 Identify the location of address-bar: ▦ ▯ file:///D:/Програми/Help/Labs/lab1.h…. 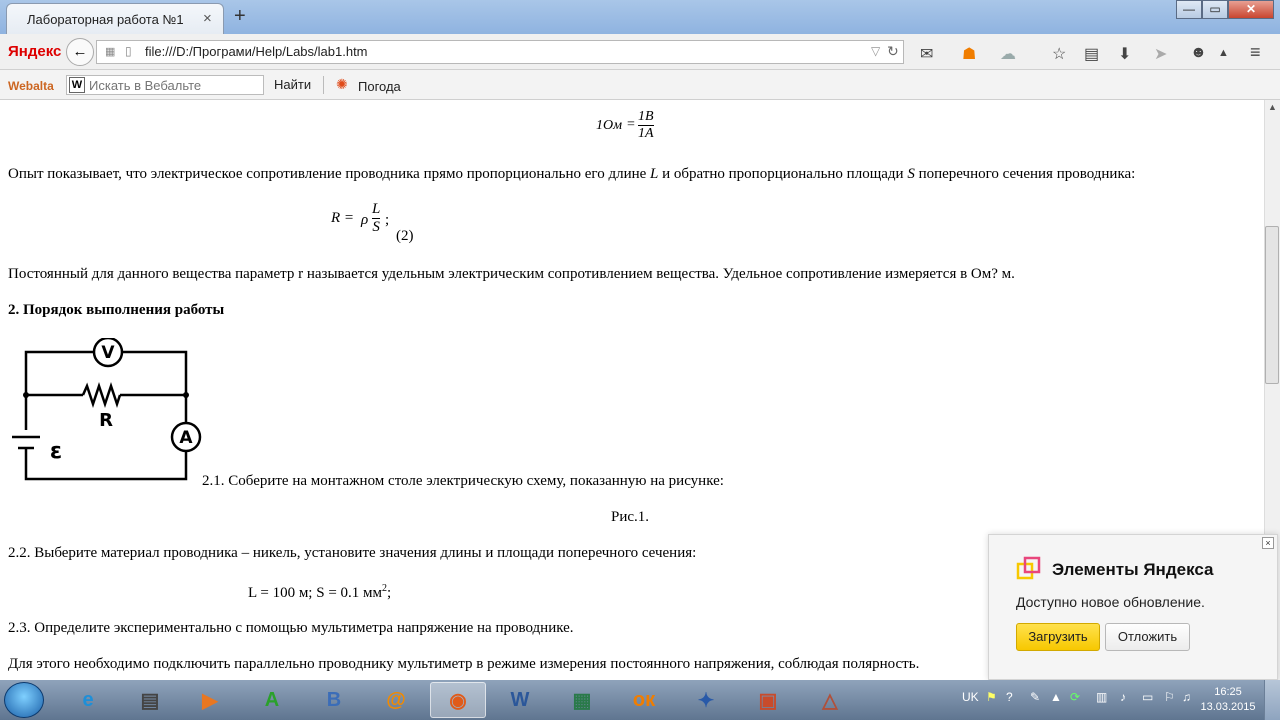
(500, 52).